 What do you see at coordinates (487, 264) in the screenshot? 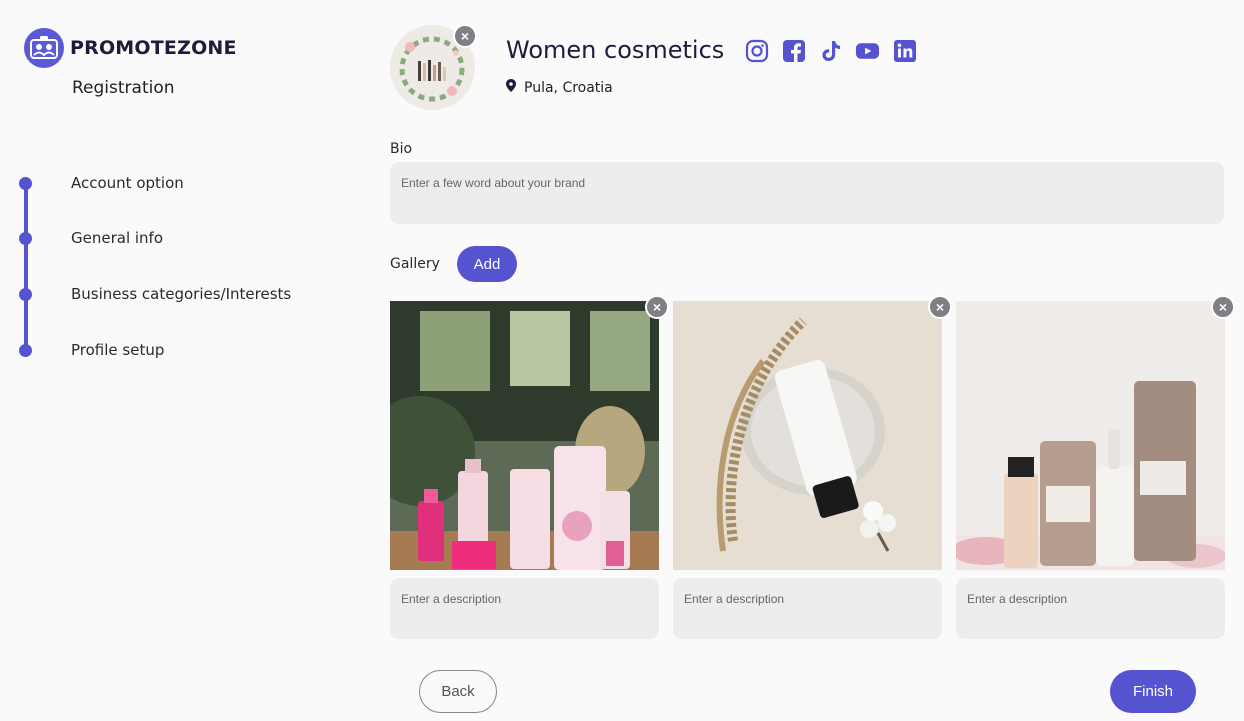
I see `add-gallery-button: Add` at bounding box center [487, 264].